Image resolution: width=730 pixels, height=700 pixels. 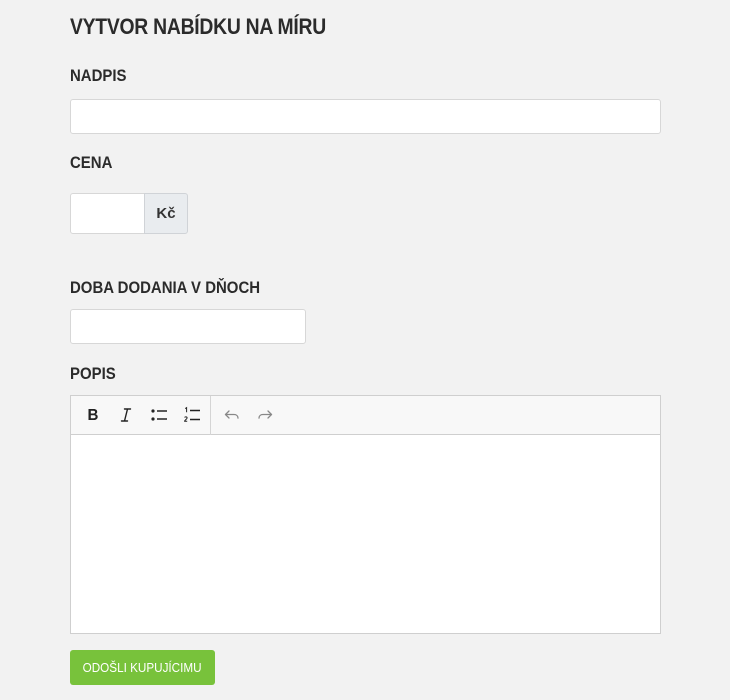 I want to click on bulleted-list-icon, so click(x=158, y=415).